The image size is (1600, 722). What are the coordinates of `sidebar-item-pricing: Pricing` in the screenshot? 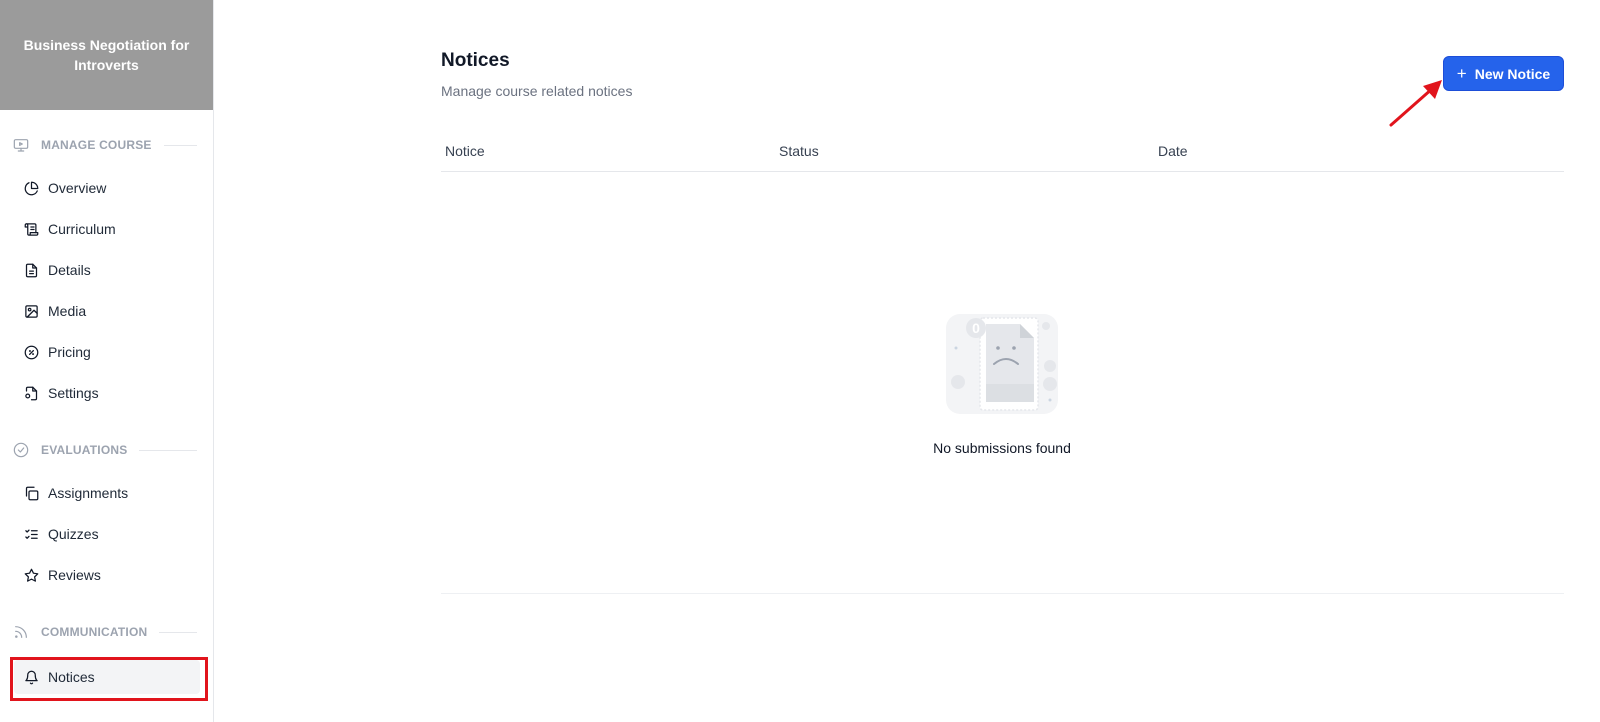 It's located at (107, 352).